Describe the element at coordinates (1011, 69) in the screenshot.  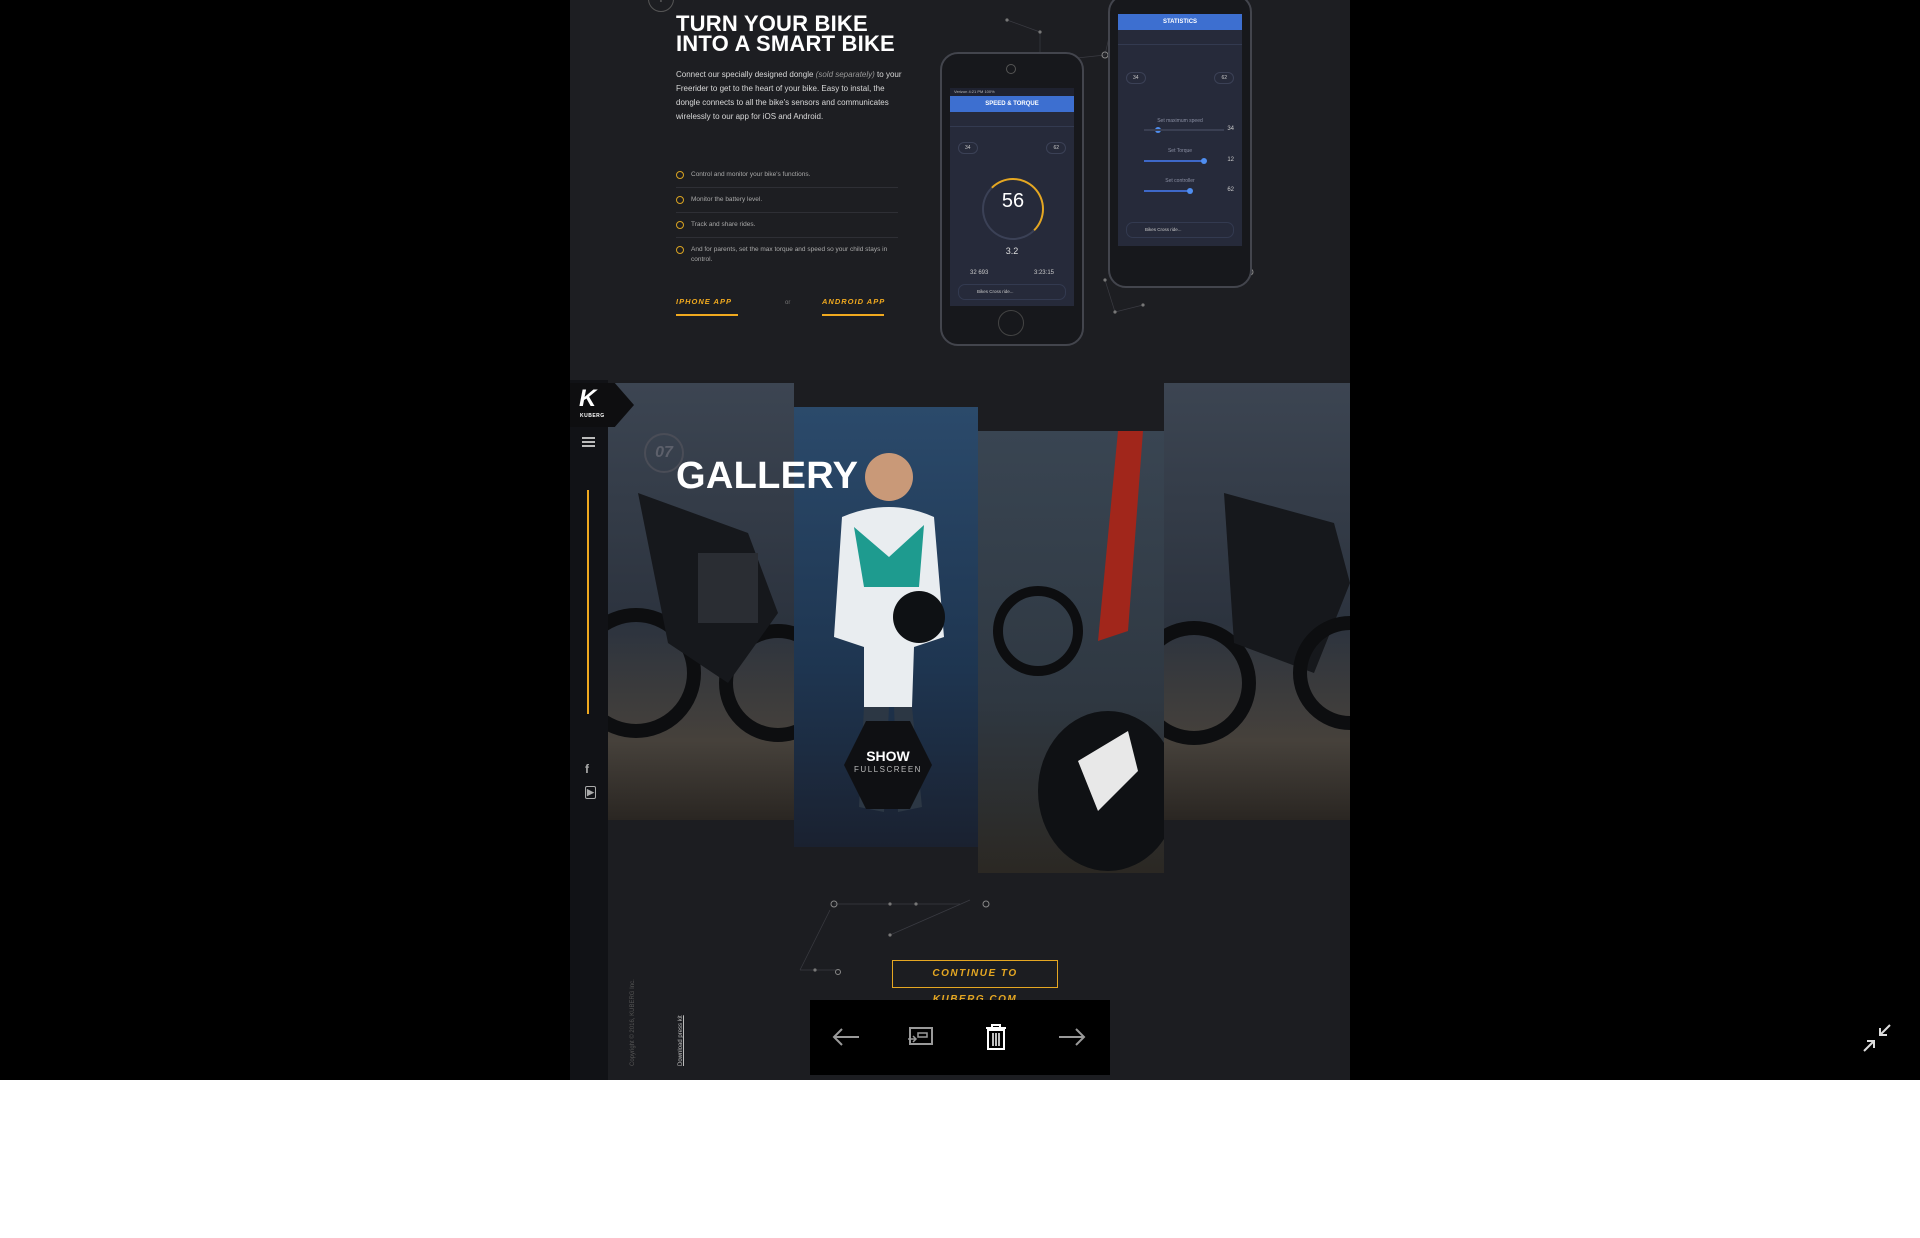
I see `phone-camera` at that location.